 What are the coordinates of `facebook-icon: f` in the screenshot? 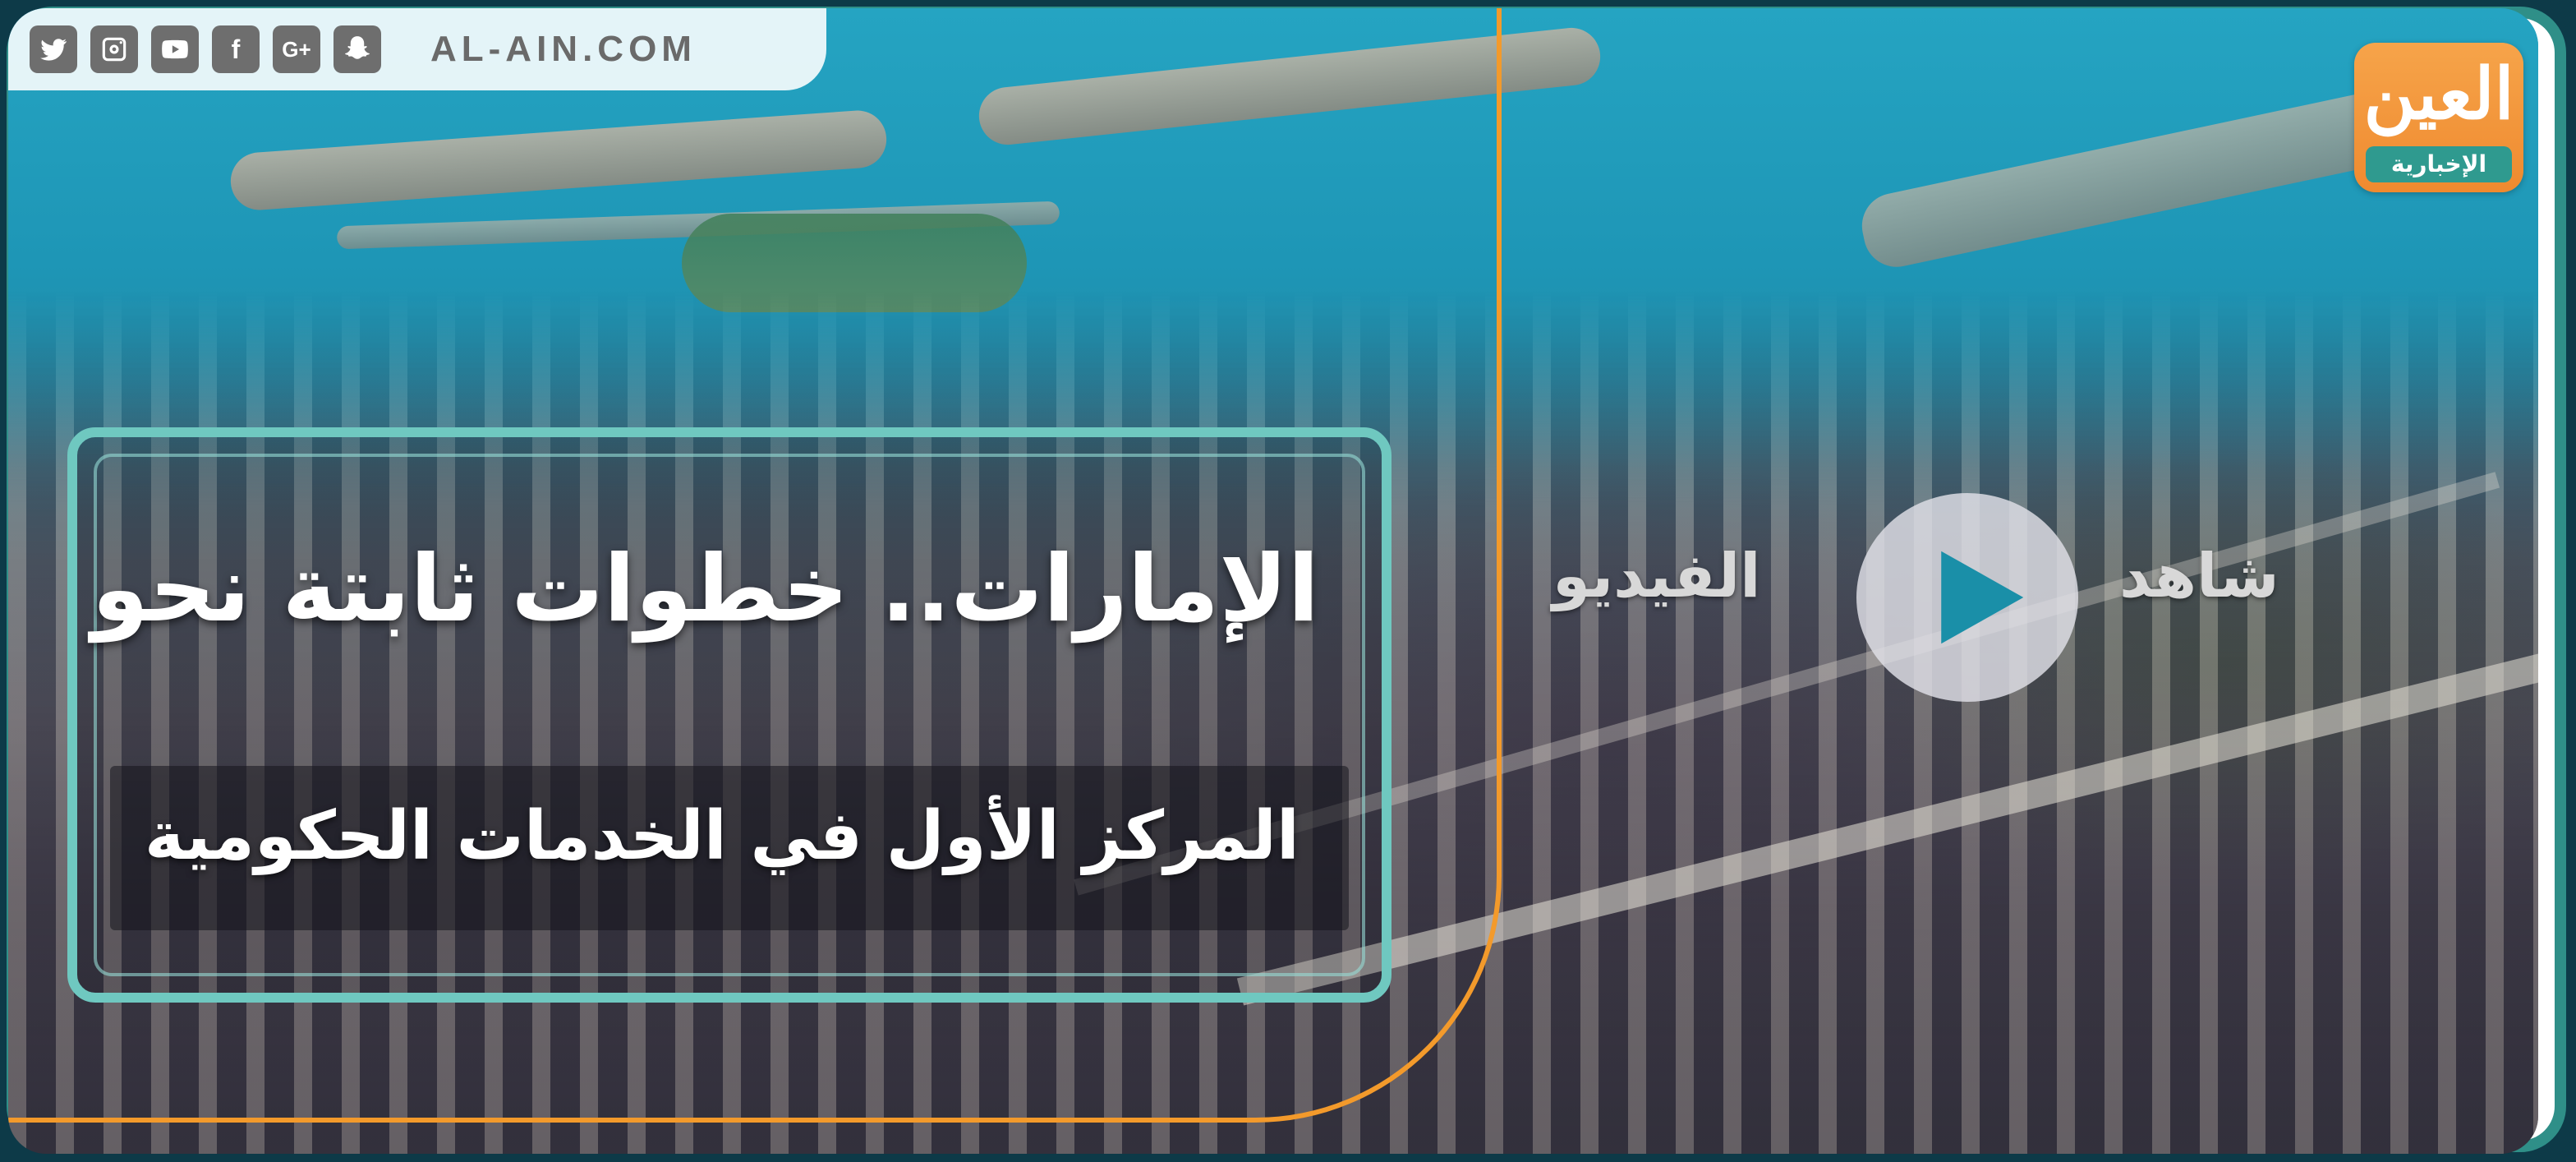 It's located at (236, 49).